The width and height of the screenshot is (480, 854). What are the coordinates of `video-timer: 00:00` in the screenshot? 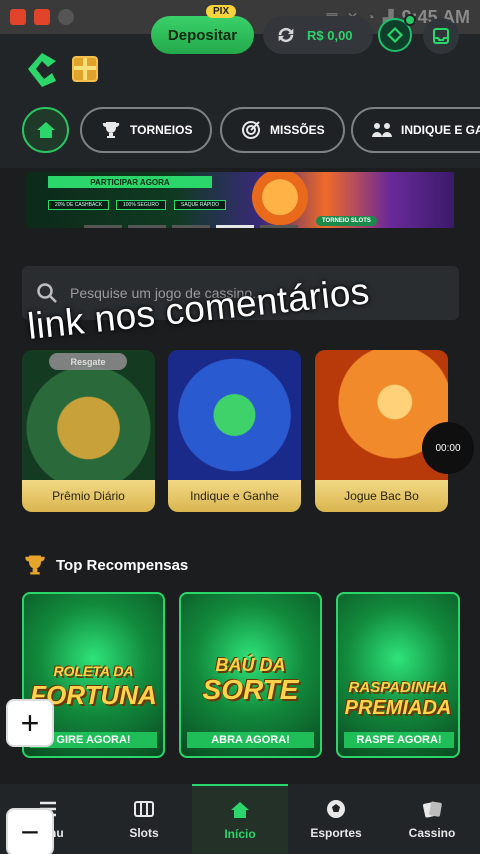 It's located at (448, 448).